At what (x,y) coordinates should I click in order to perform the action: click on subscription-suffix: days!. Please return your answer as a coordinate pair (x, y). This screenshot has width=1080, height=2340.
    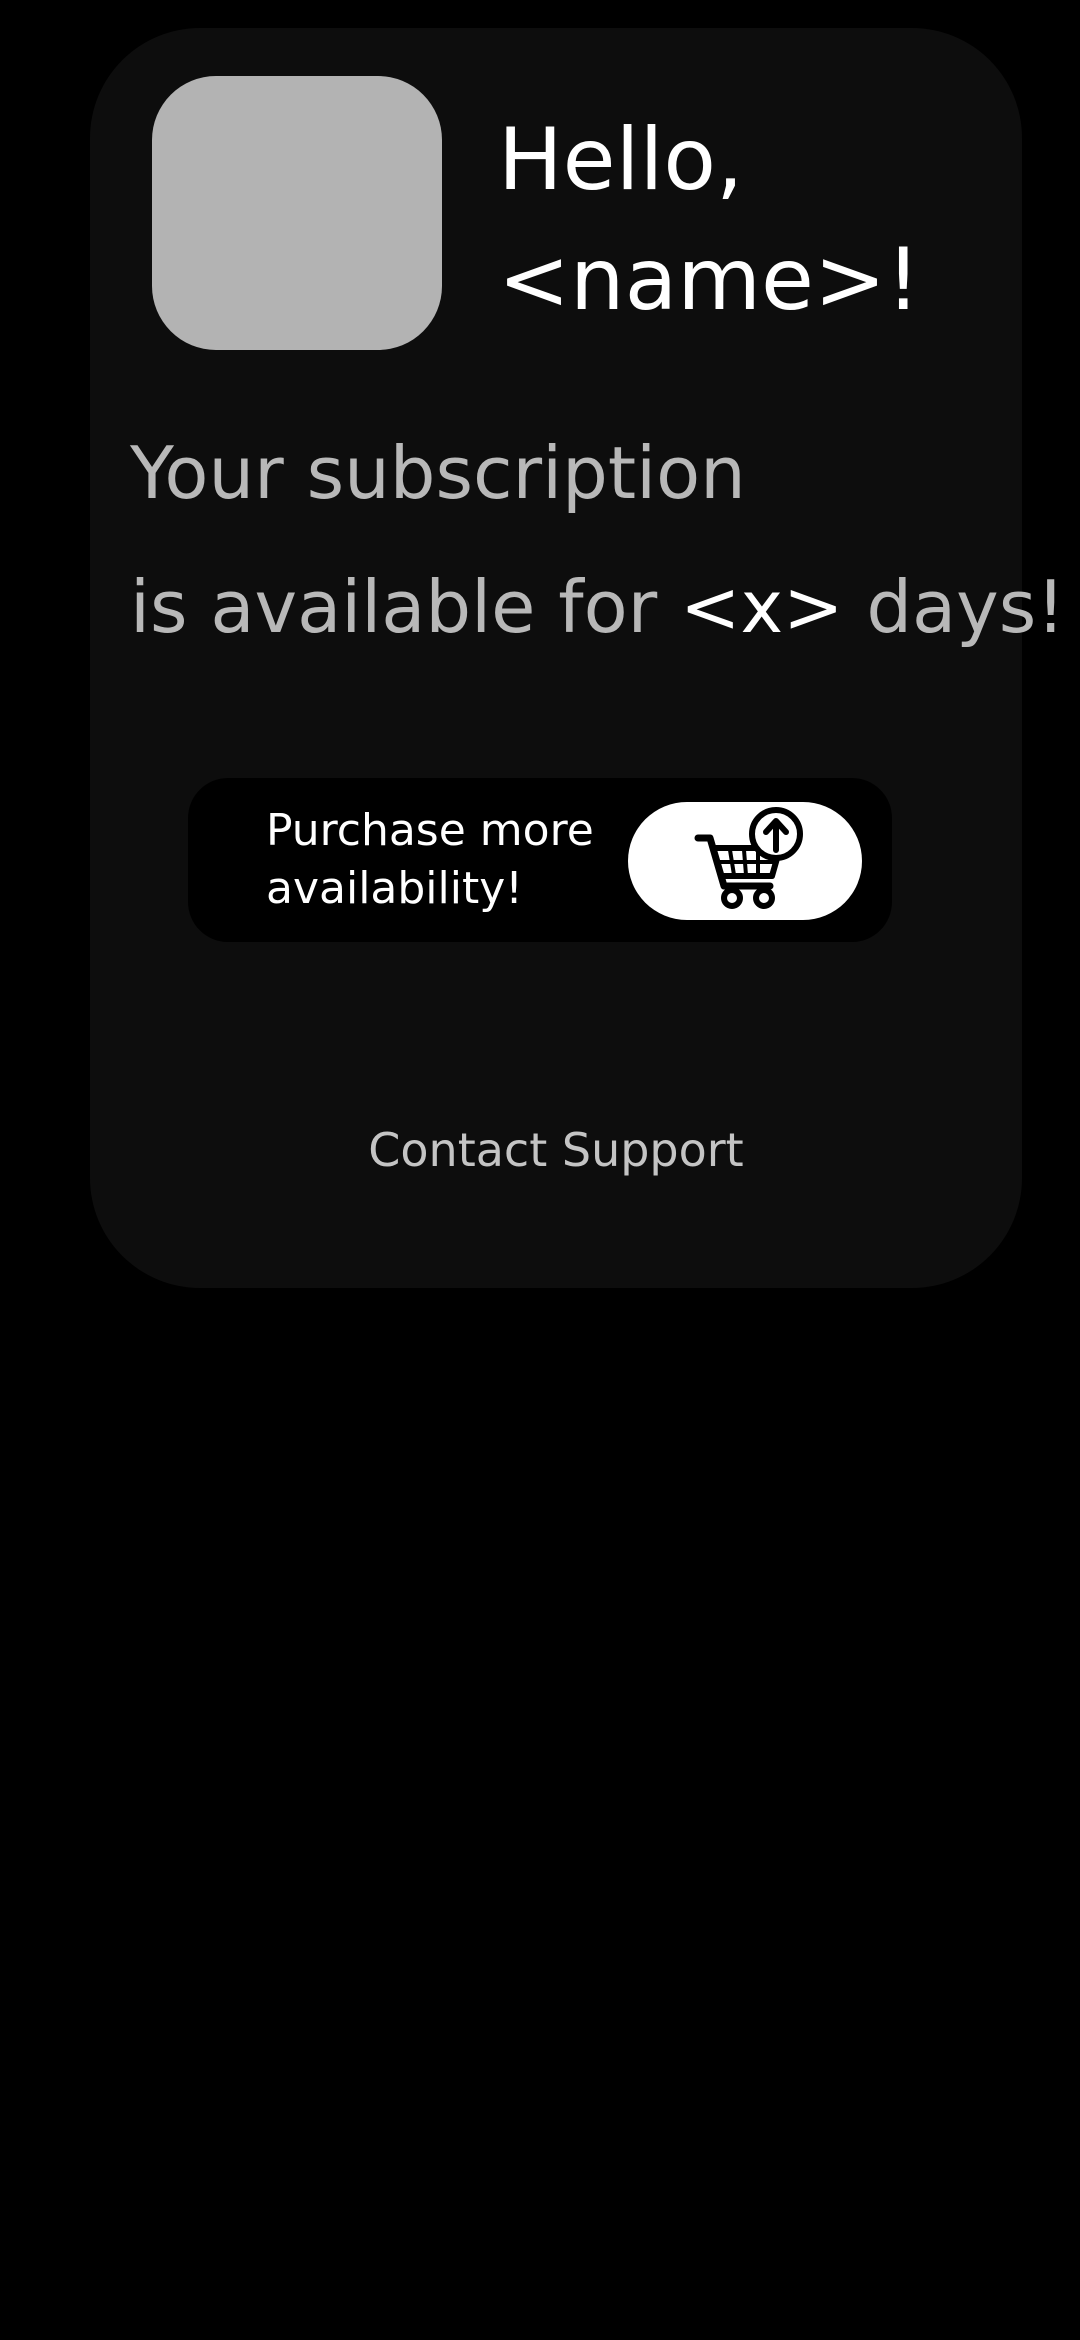
    Looking at the image, I should click on (954, 607).